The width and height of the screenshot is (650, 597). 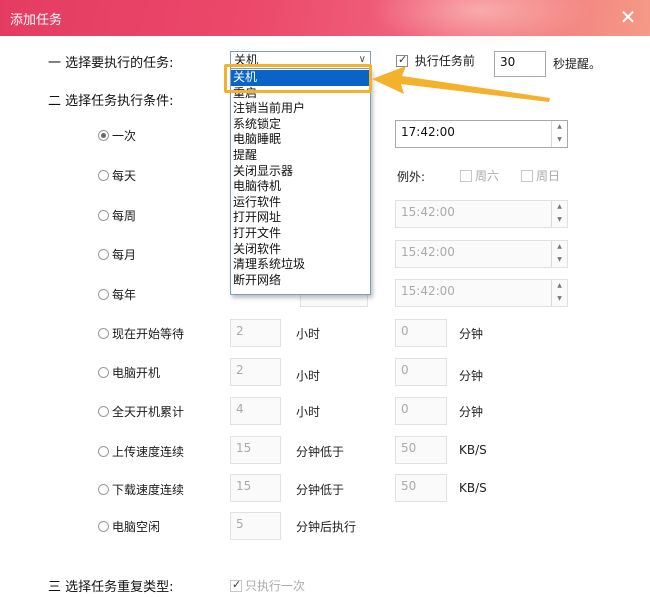 What do you see at coordinates (124, 255) in the screenshot?
I see `option-monthly-label: 每月` at bounding box center [124, 255].